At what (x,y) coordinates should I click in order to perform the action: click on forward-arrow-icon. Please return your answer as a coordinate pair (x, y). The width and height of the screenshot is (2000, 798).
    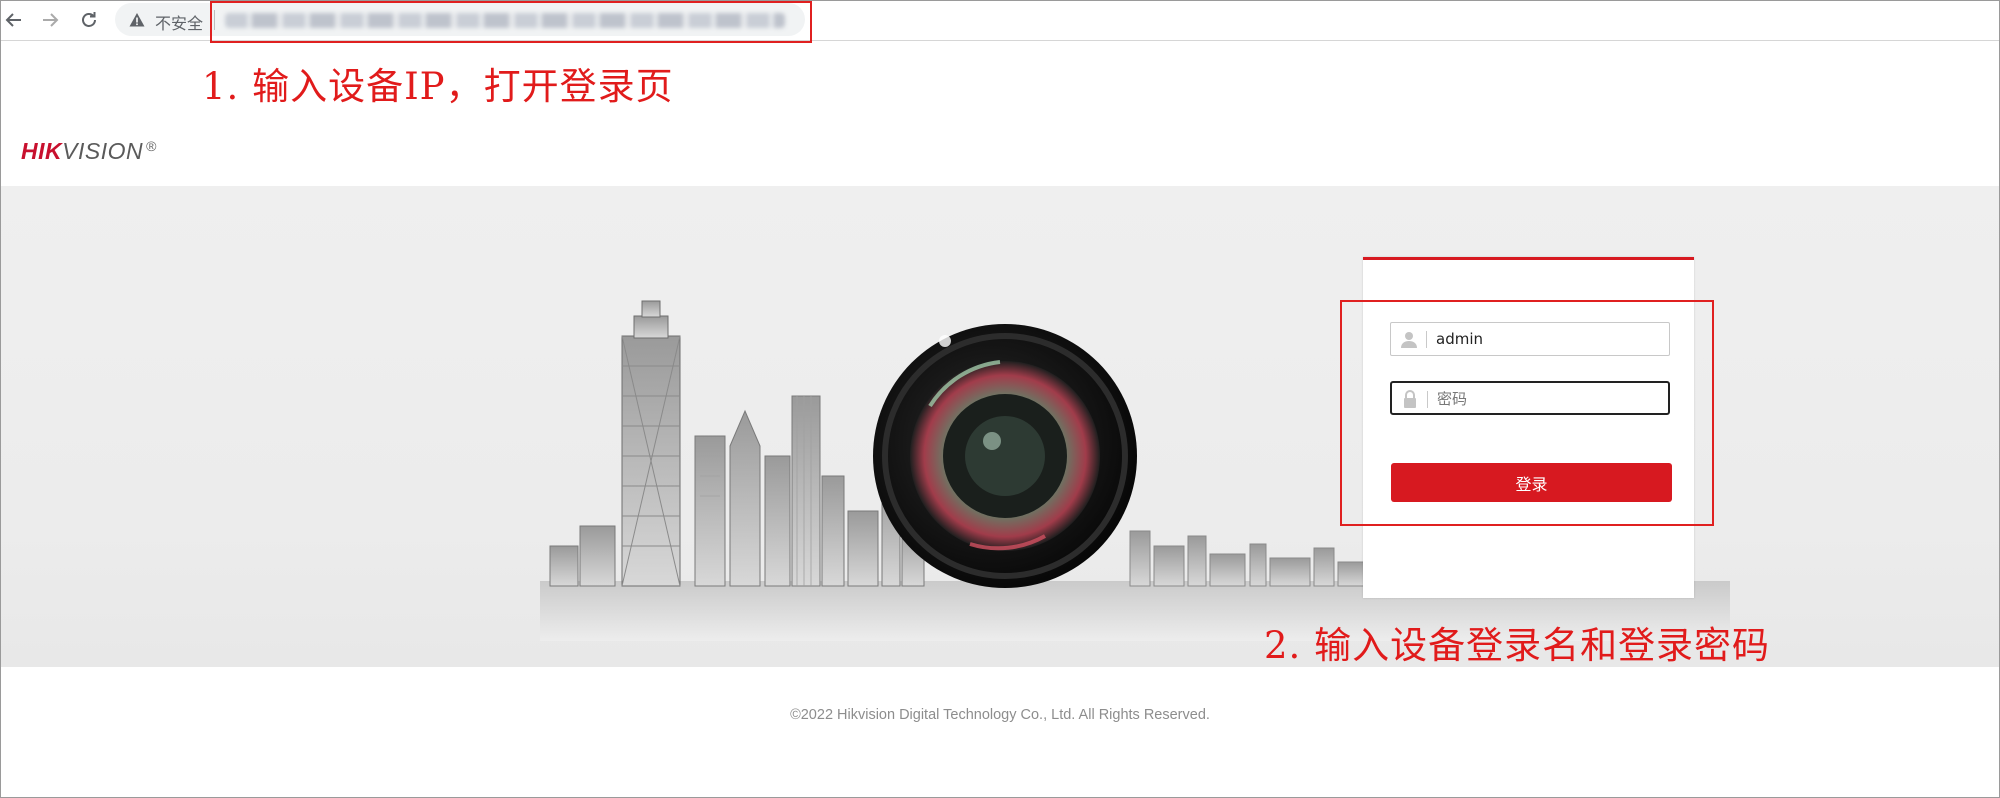
    Looking at the image, I should click on (50, 20).